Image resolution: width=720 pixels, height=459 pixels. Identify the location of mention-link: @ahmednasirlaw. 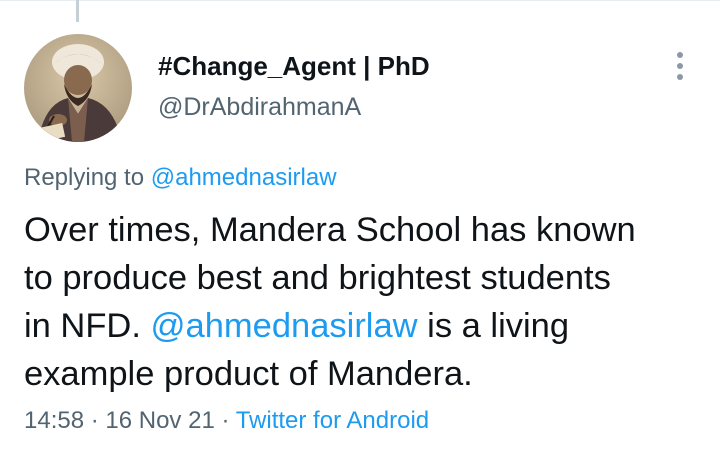
(284, 326).